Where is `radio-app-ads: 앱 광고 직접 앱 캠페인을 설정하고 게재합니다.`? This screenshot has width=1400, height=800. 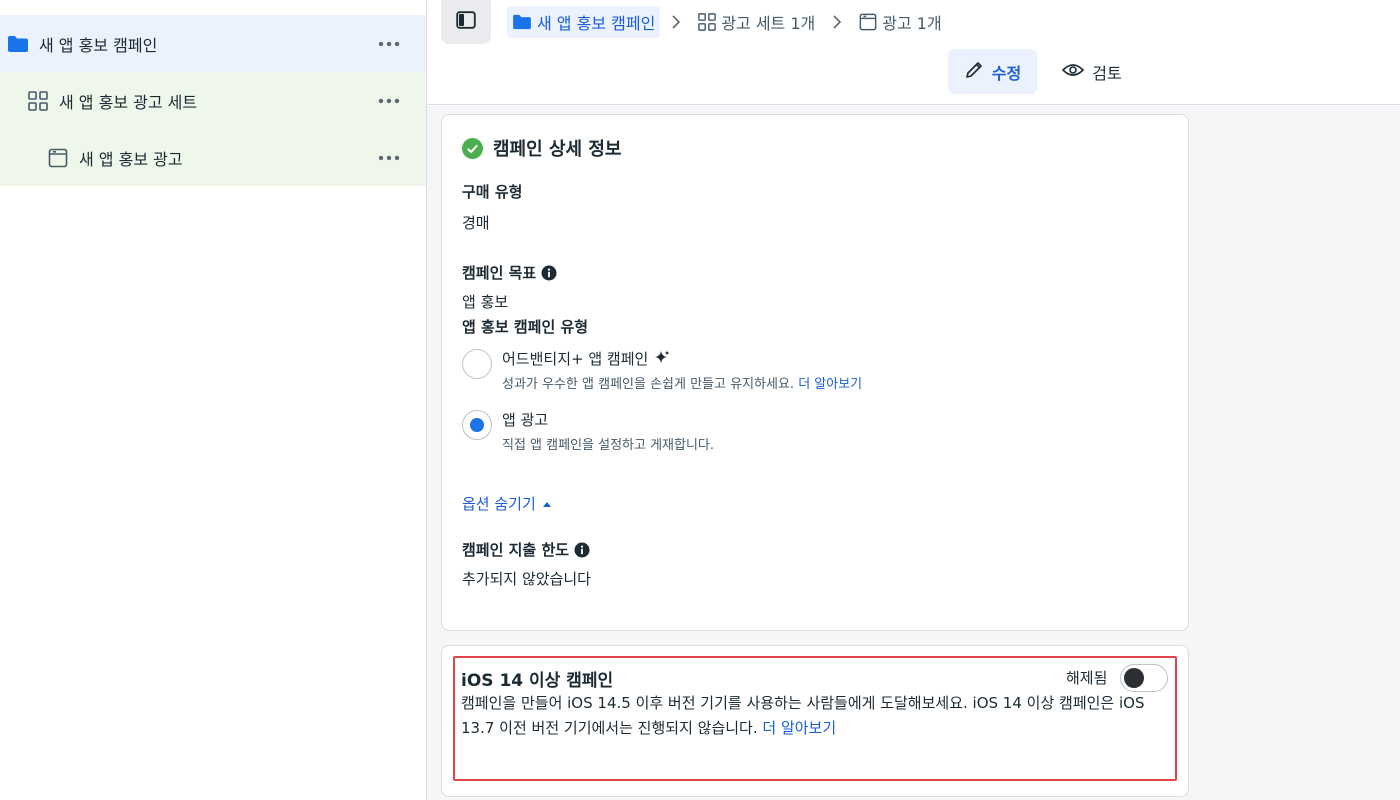
radio-app-ads: 앱 광고 직접 앱 캠페인을 설정하고 게재합니다. is located at coordinates (588, 431).